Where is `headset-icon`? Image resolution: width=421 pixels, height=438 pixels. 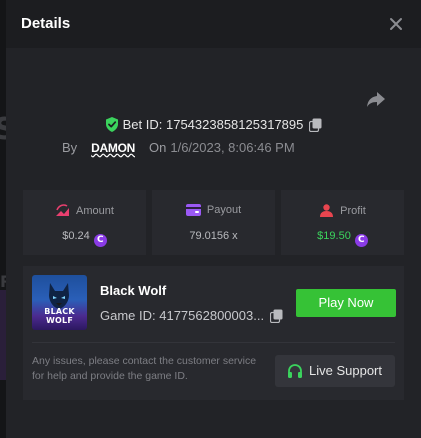 headset-icon is located at coordinates (295, 371).